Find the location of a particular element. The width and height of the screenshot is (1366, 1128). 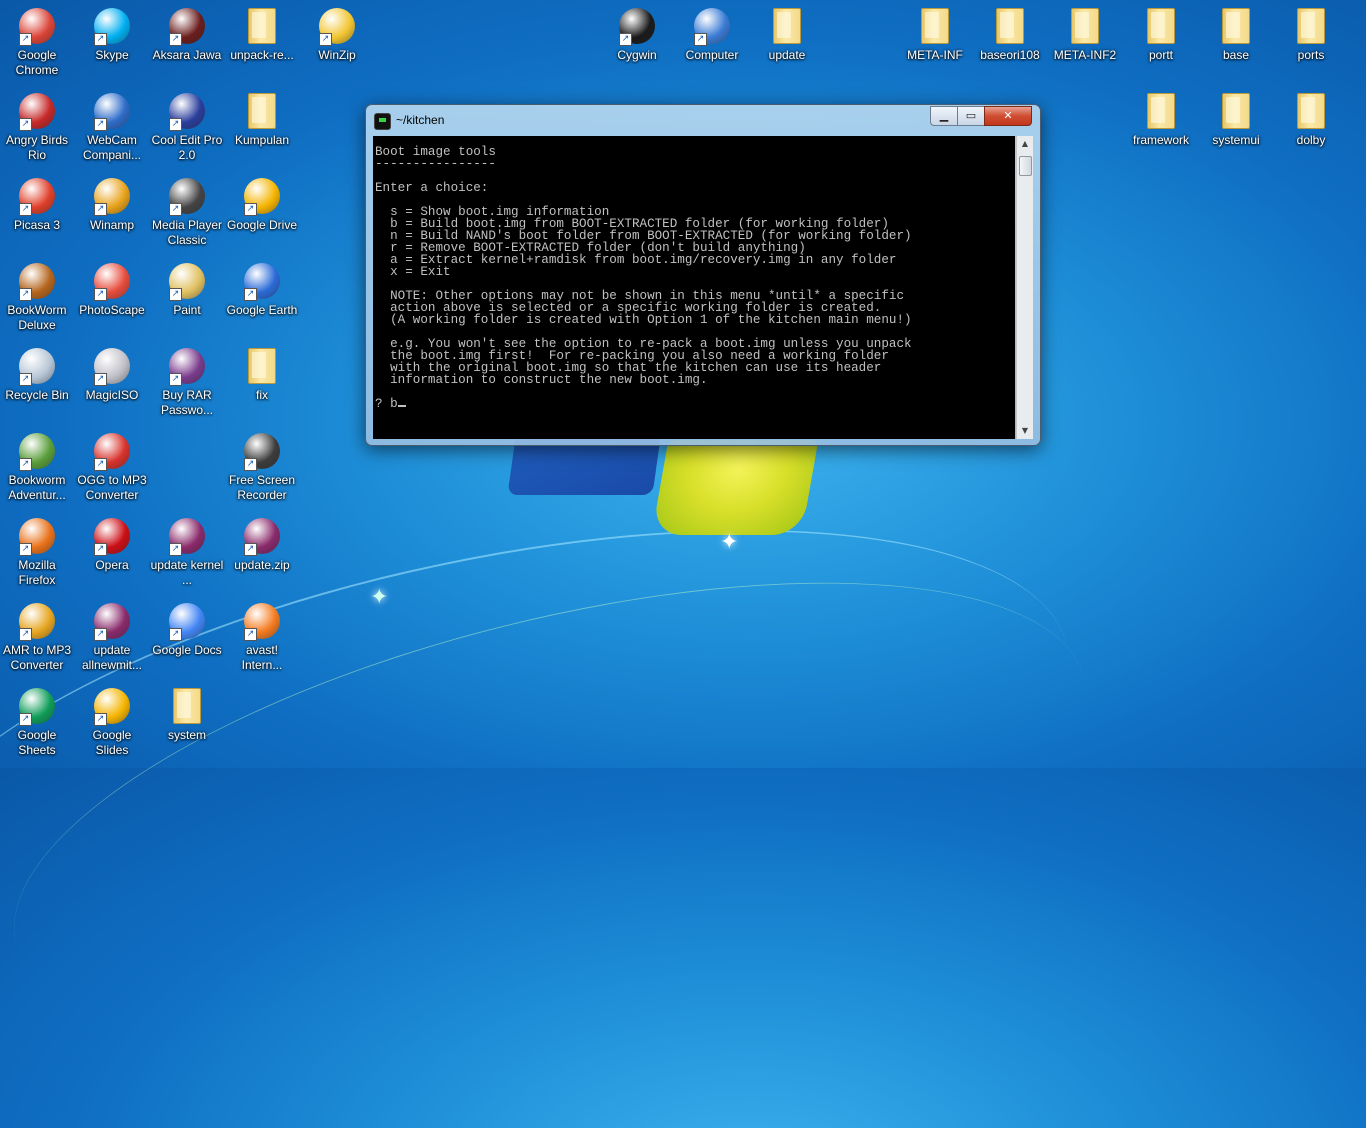

google-earth-icon: ↗ is located at coordinates (262, 282).